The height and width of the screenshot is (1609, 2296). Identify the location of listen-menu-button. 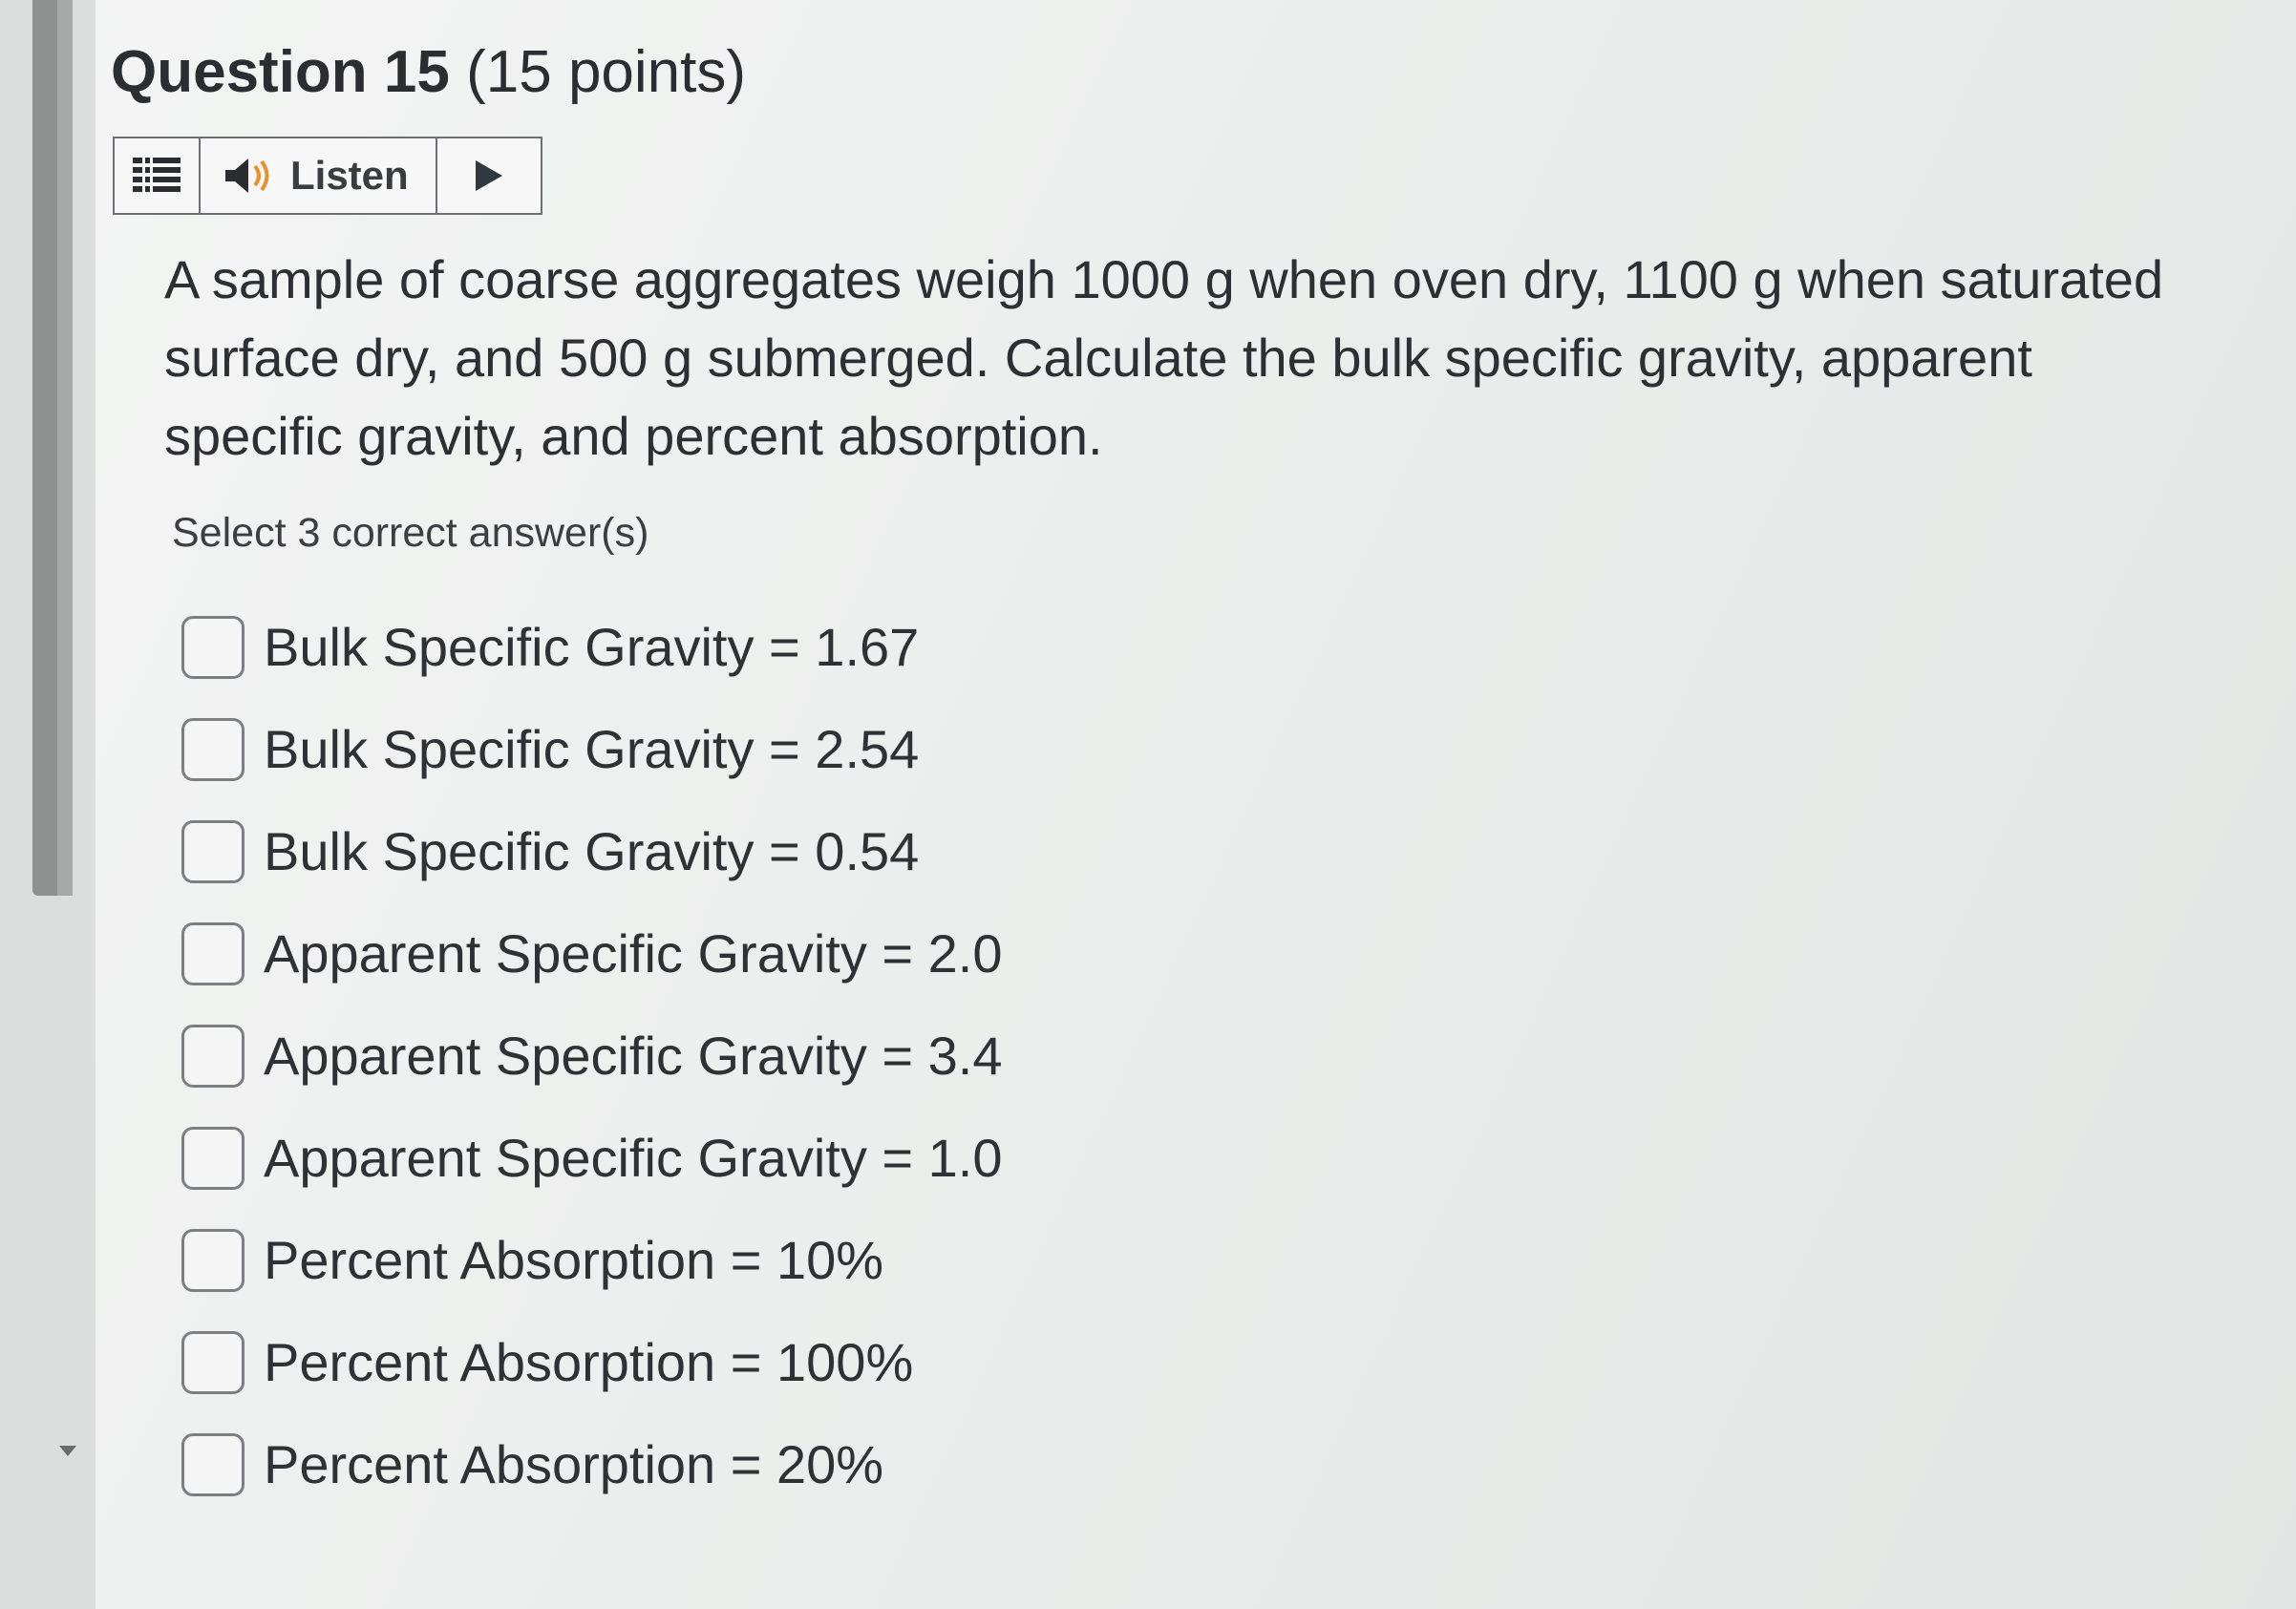
(158, 176).